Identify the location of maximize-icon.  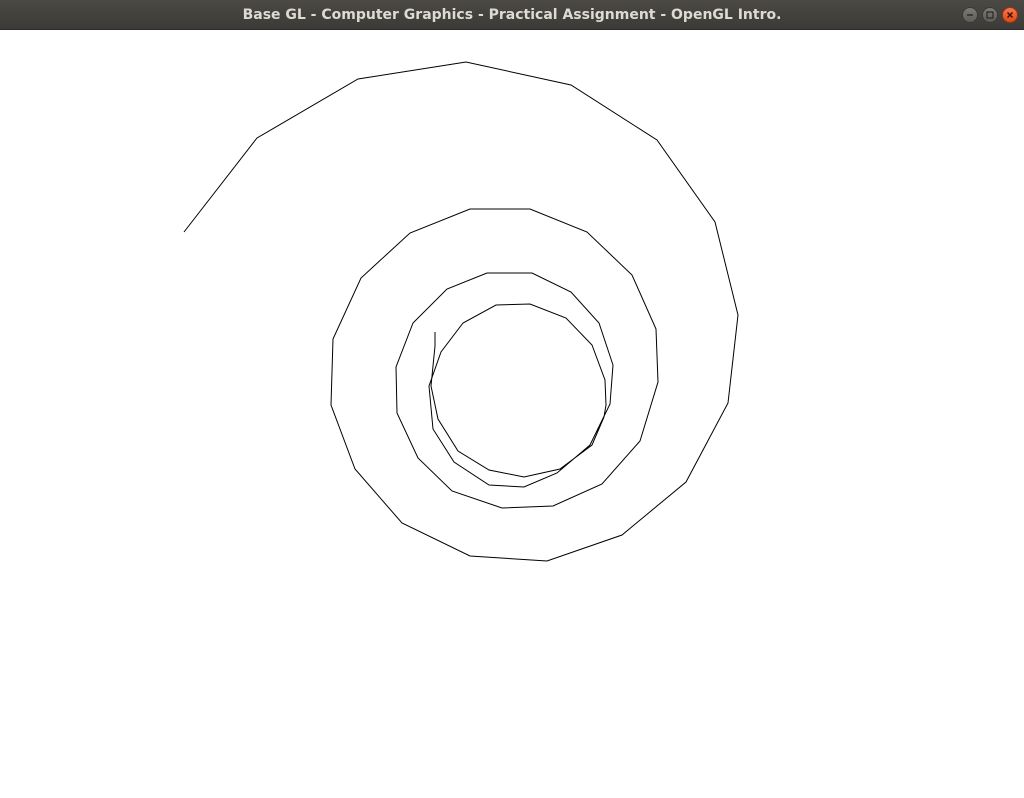
(990, 15).